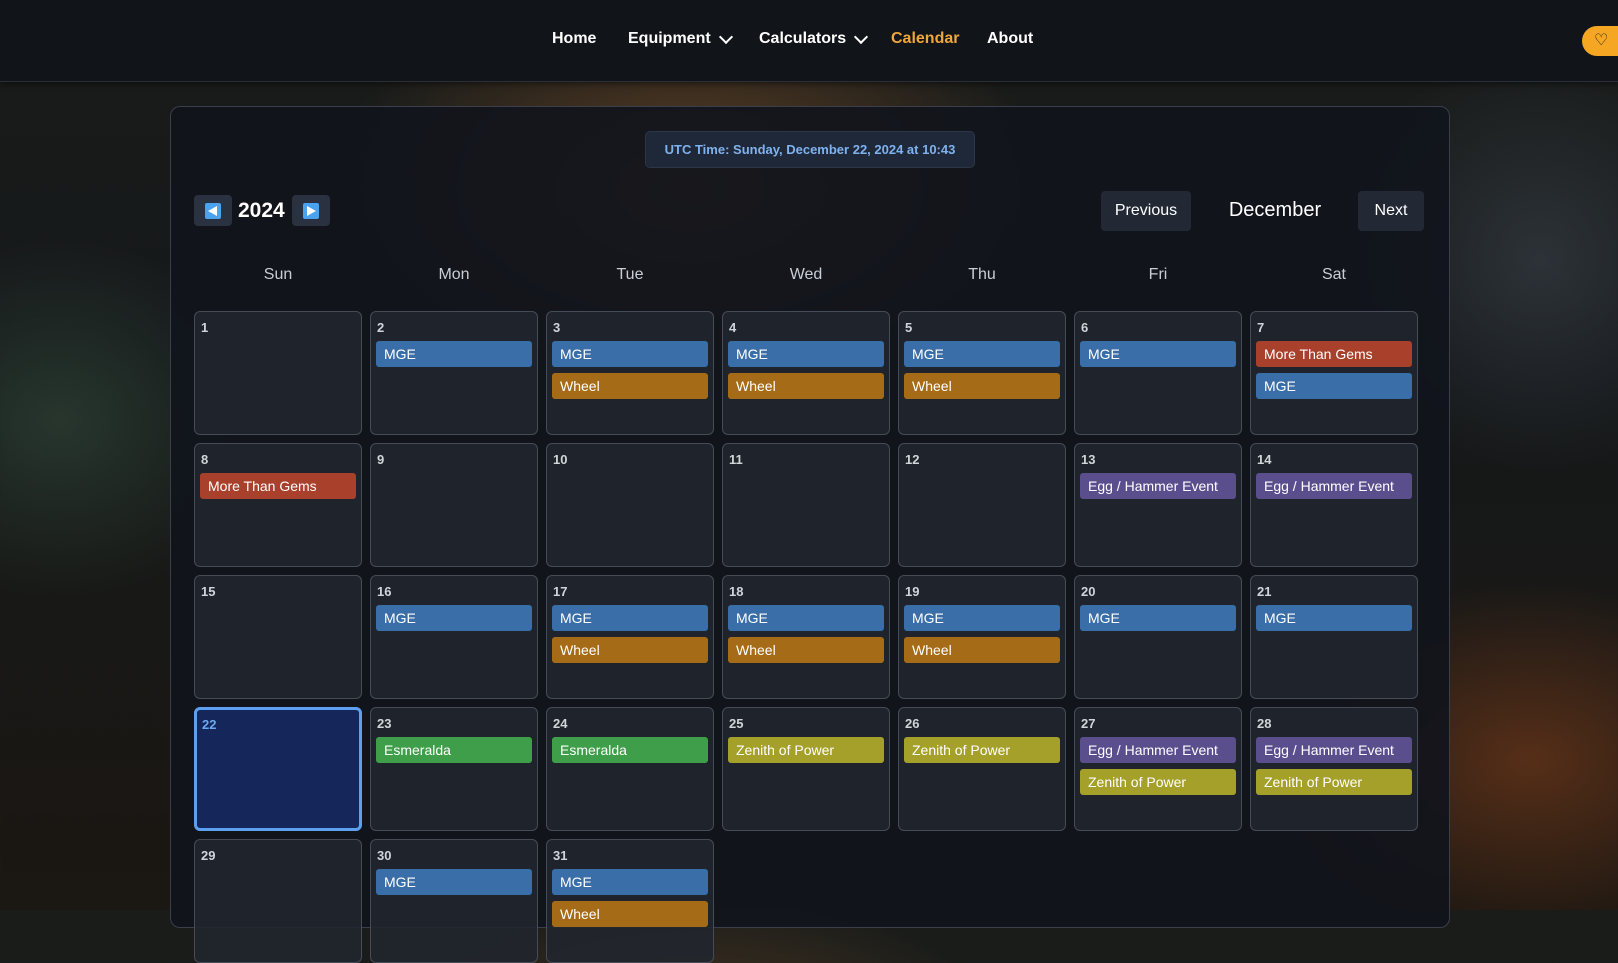 The width and height of the screenshot is (1618, 963). I want to click on nav-calculators: Calculators, so click(814, 38).